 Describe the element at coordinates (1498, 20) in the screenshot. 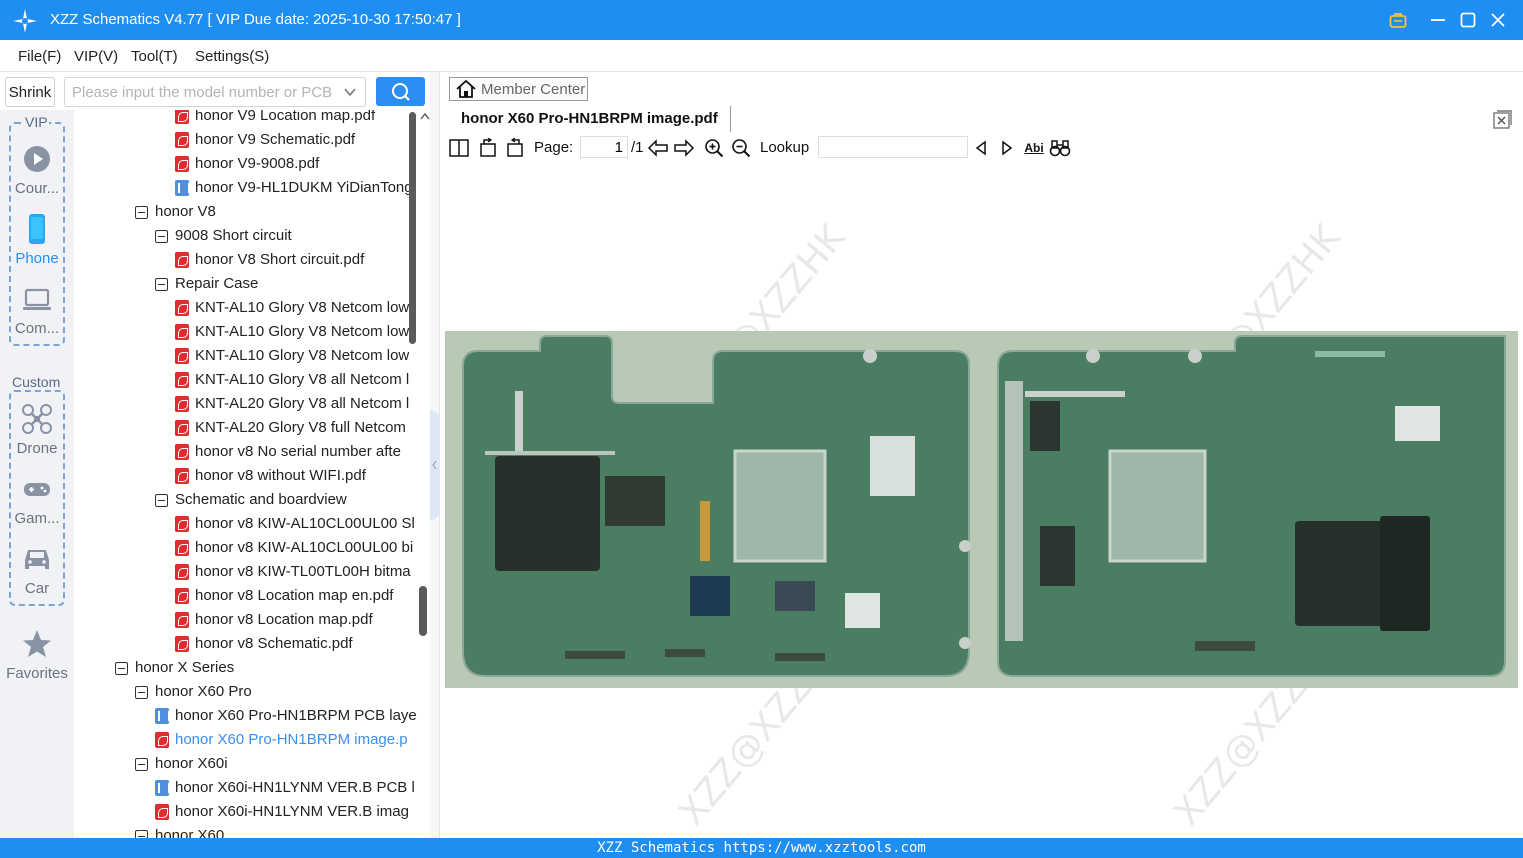

I see `close-icon` at that location.